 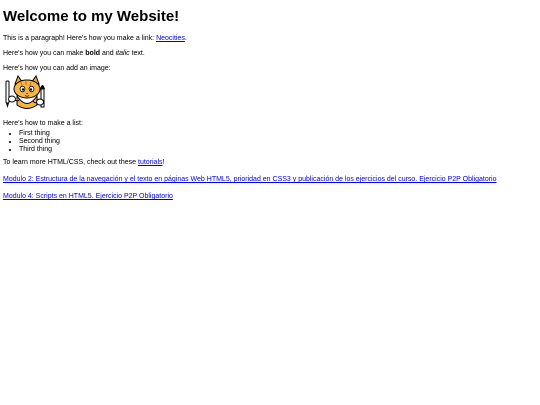 What do you see at coordinates (57, 68) in the screenshot?
I see `paragraph-image: Here's how you can add an image:` at bounding box center [57, 68].